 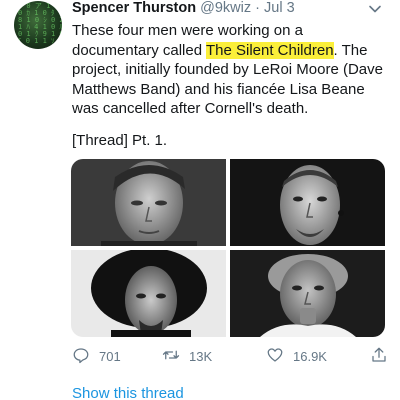 I want to click on chevron-down-icon, so click(x=375, y=9).